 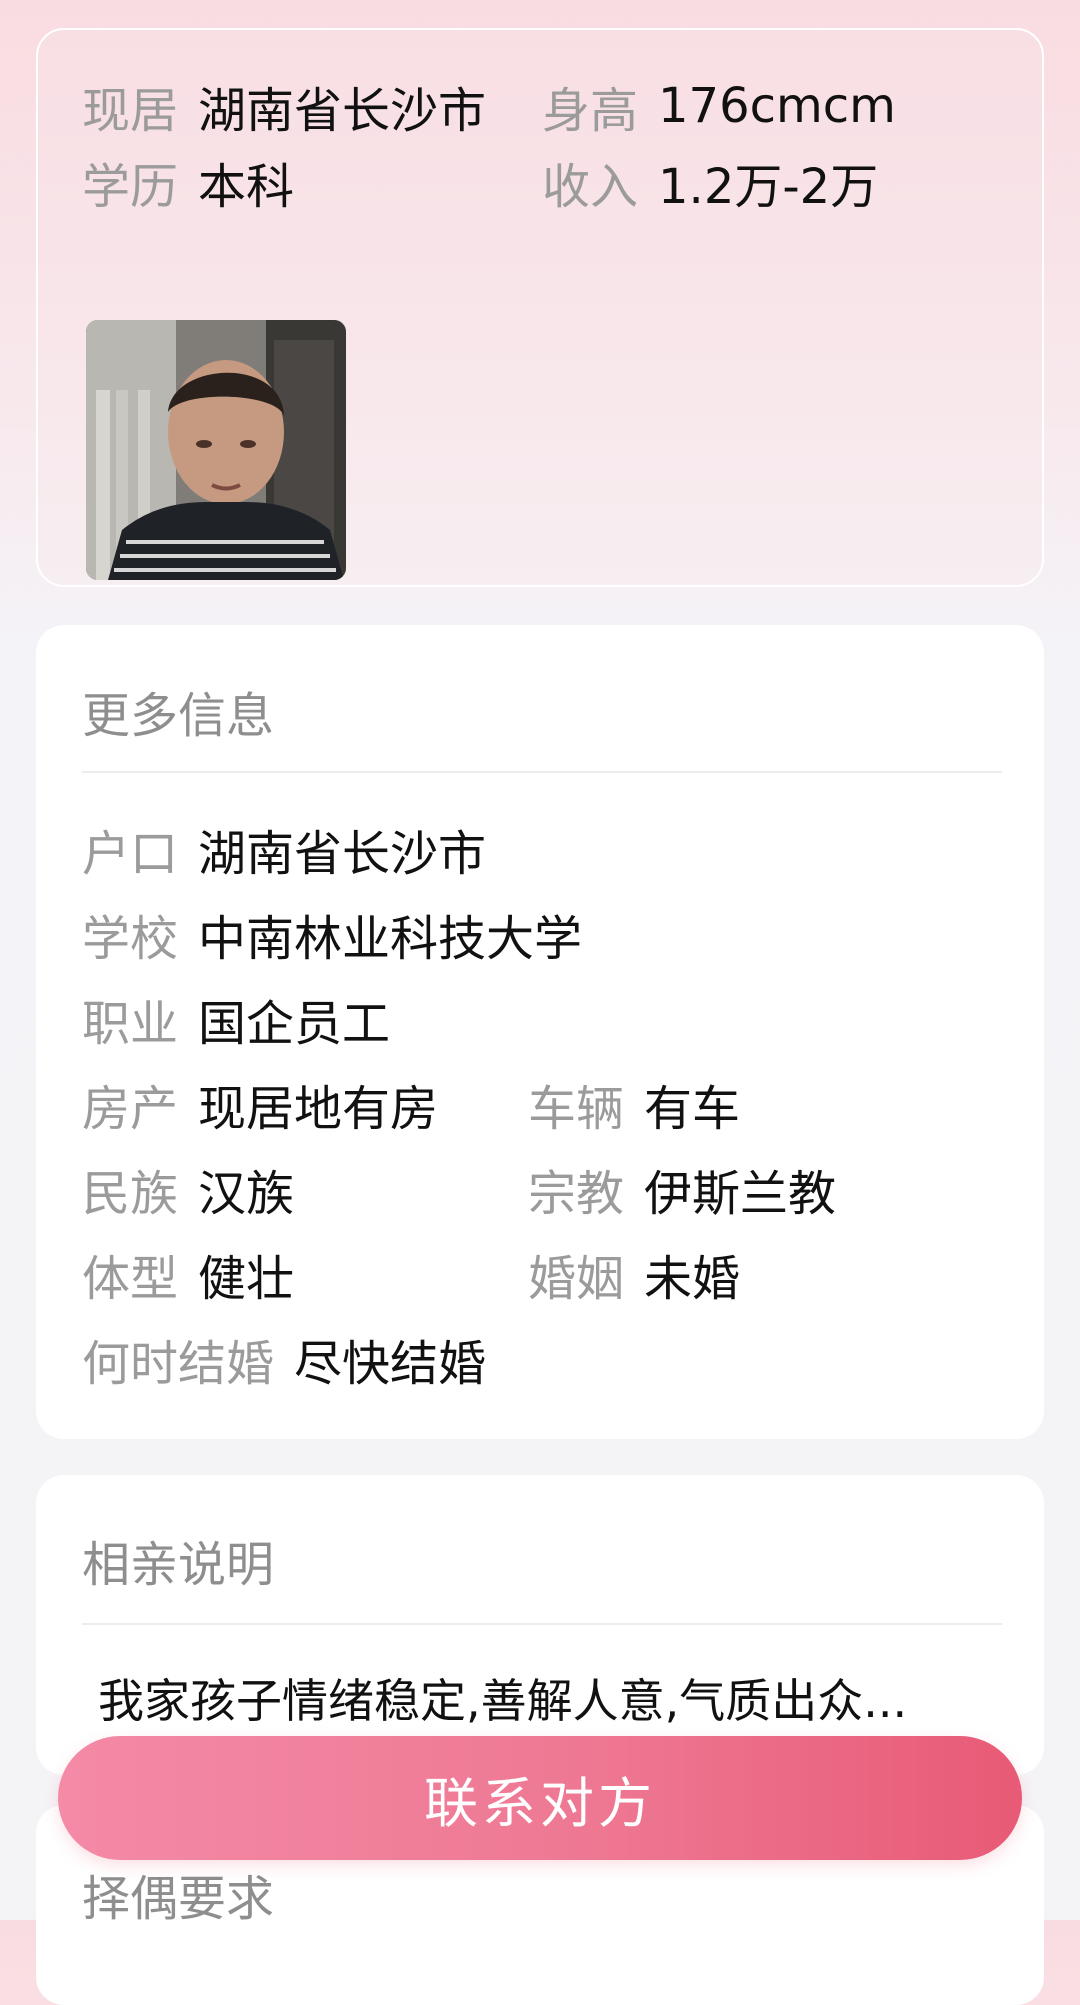 I want to click on job-row: 职业 国企员工, so click(x=236, y=1020).